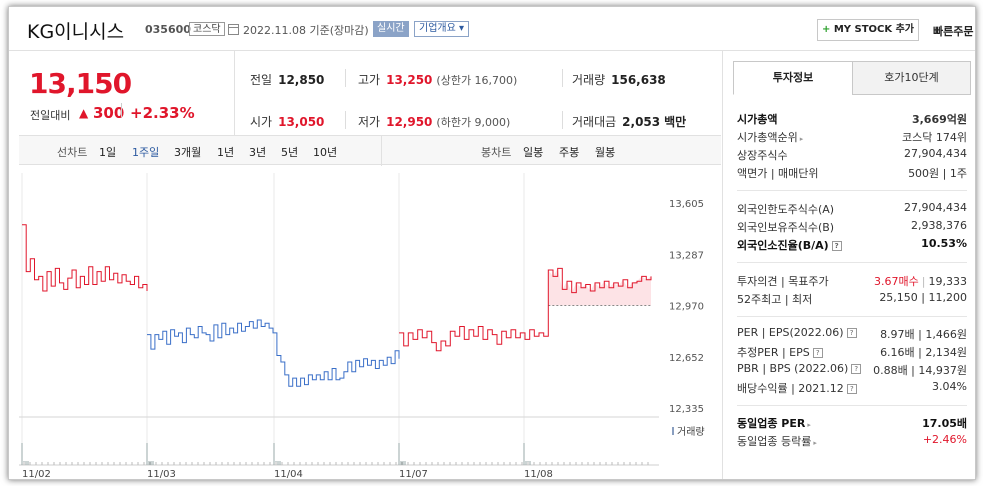  I want to click on stat-prev-close: 전일 12,850, so click(287, 80).